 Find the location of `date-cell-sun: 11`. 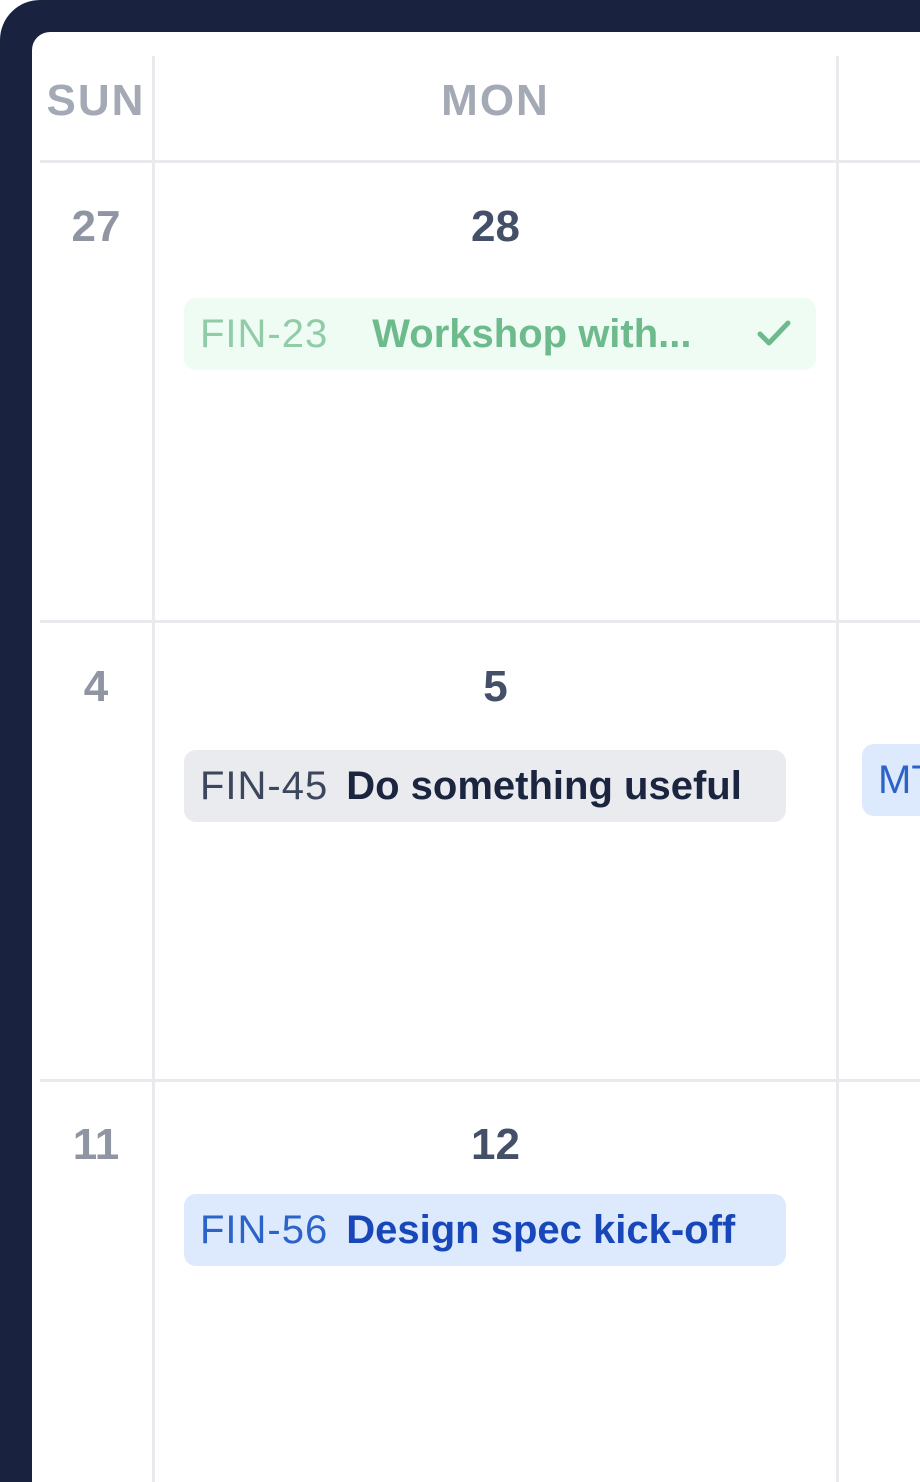

date-cell-sun: 11 is located at coordinates (96, 1145).